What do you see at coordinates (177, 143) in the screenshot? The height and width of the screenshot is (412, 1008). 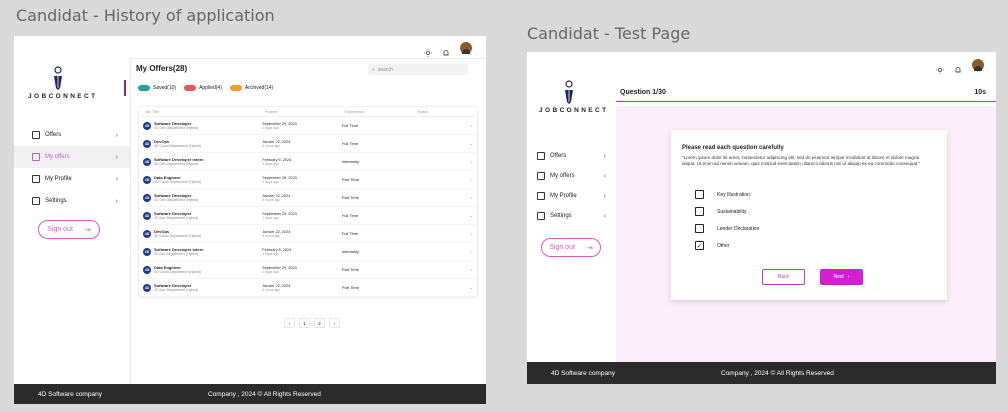 I see `job-info: DevOps 4D Cloud Department (Hybrid)` at bounding box center [177, 143].